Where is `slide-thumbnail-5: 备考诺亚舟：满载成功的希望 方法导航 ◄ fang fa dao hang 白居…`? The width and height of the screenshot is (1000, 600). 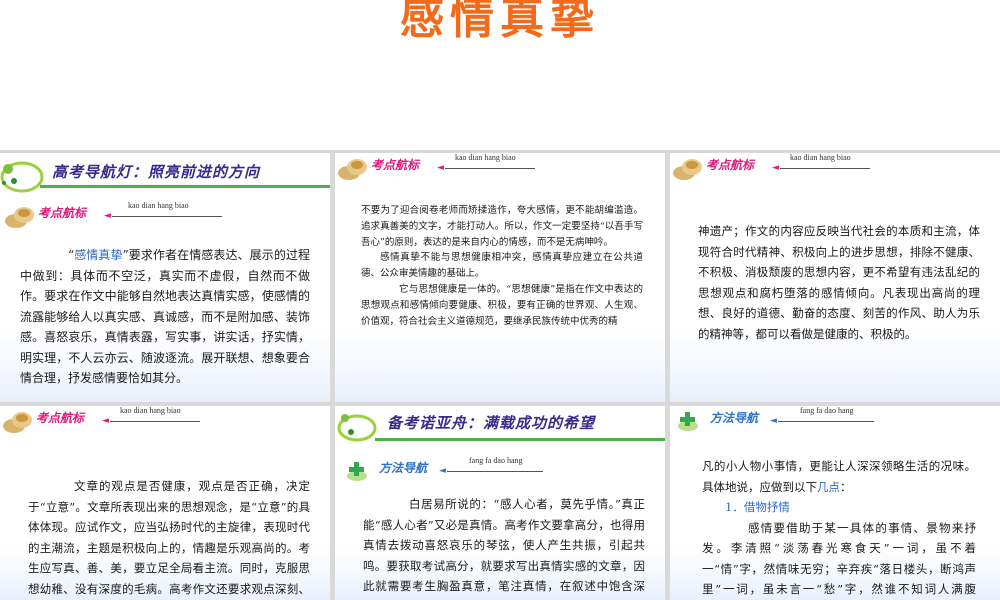
slide-thumbnail-5: 备考诺亚舟：满载成功的希望 方法导航 ◄ fang fa dao hang 白居… is located at coordinates (500, 503).